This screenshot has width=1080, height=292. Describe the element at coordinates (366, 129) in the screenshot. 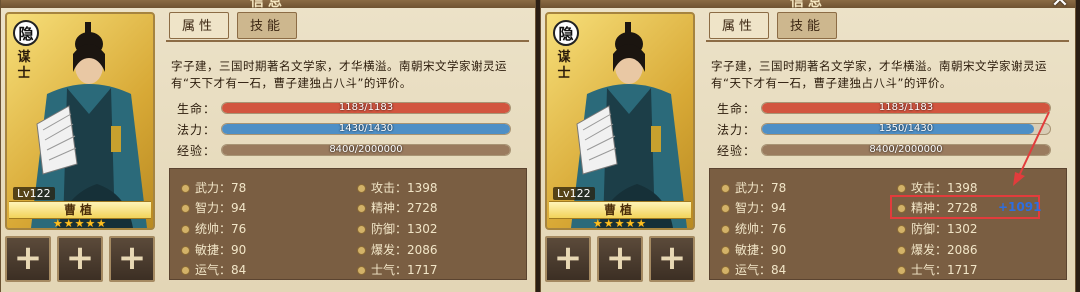

I see `mp-bar: 1430/1430` at that location.